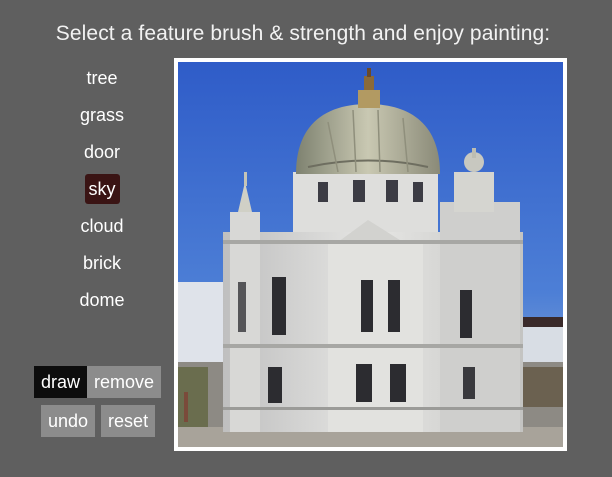 The width and height of the screenshot is (612, 477). Describe the element at coordinates (102, 152) in the screenshot. I see `brush-door: door` at that location.